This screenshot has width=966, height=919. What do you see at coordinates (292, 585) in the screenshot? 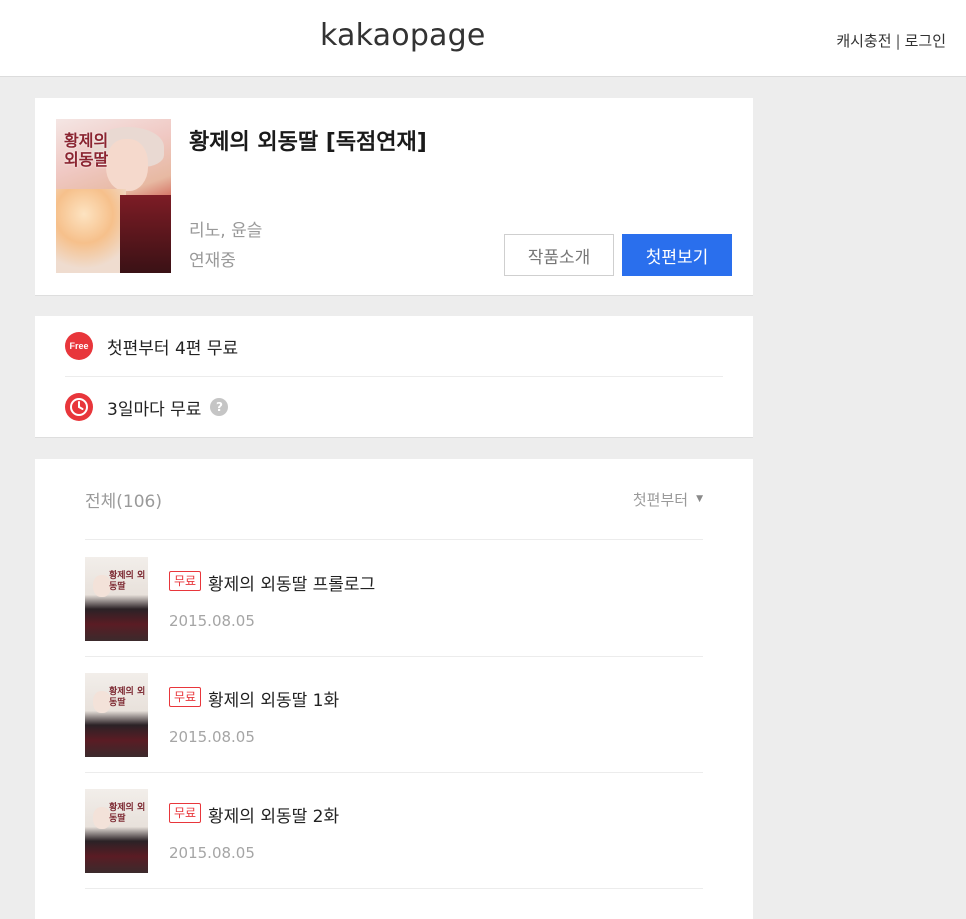
I see `episode-title: 황제의 외동딸 프롤로그` at bounding box center [292, 585].